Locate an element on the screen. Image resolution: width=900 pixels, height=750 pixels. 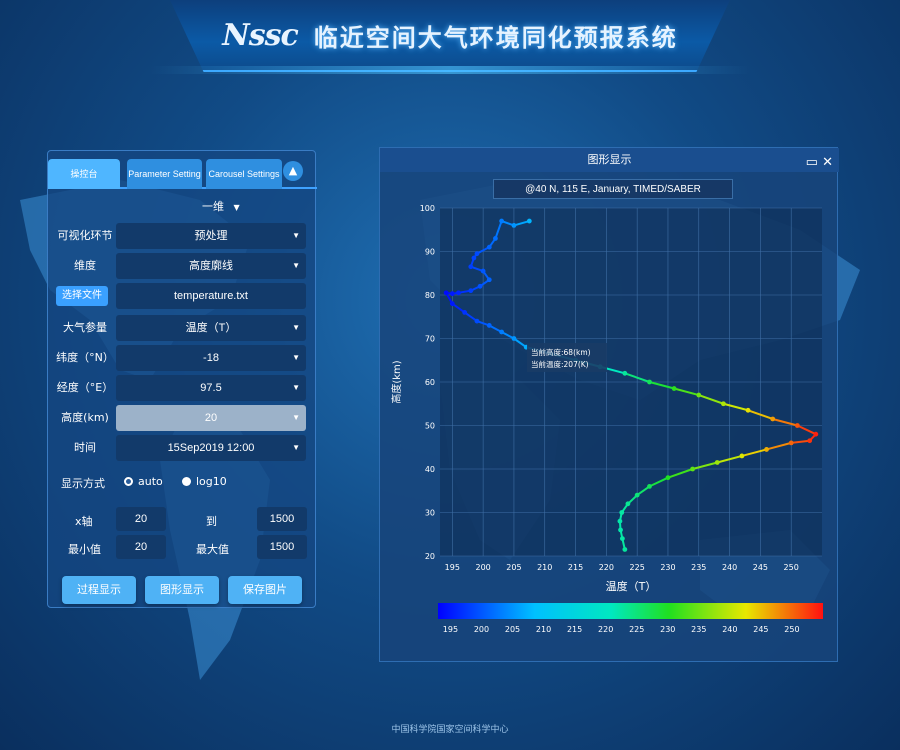
latitude-select: -18 ▼ is located at coordinates (211, 358).